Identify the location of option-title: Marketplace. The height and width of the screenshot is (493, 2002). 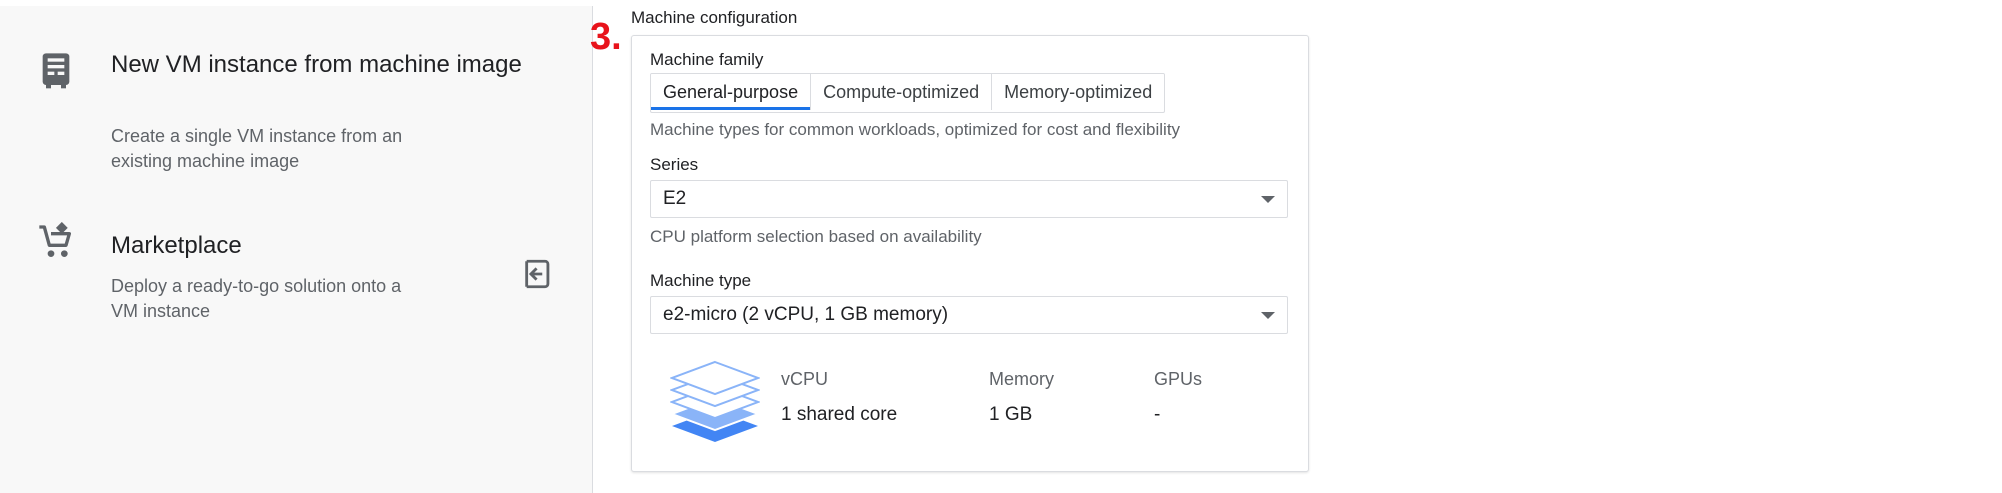
(176, 245).